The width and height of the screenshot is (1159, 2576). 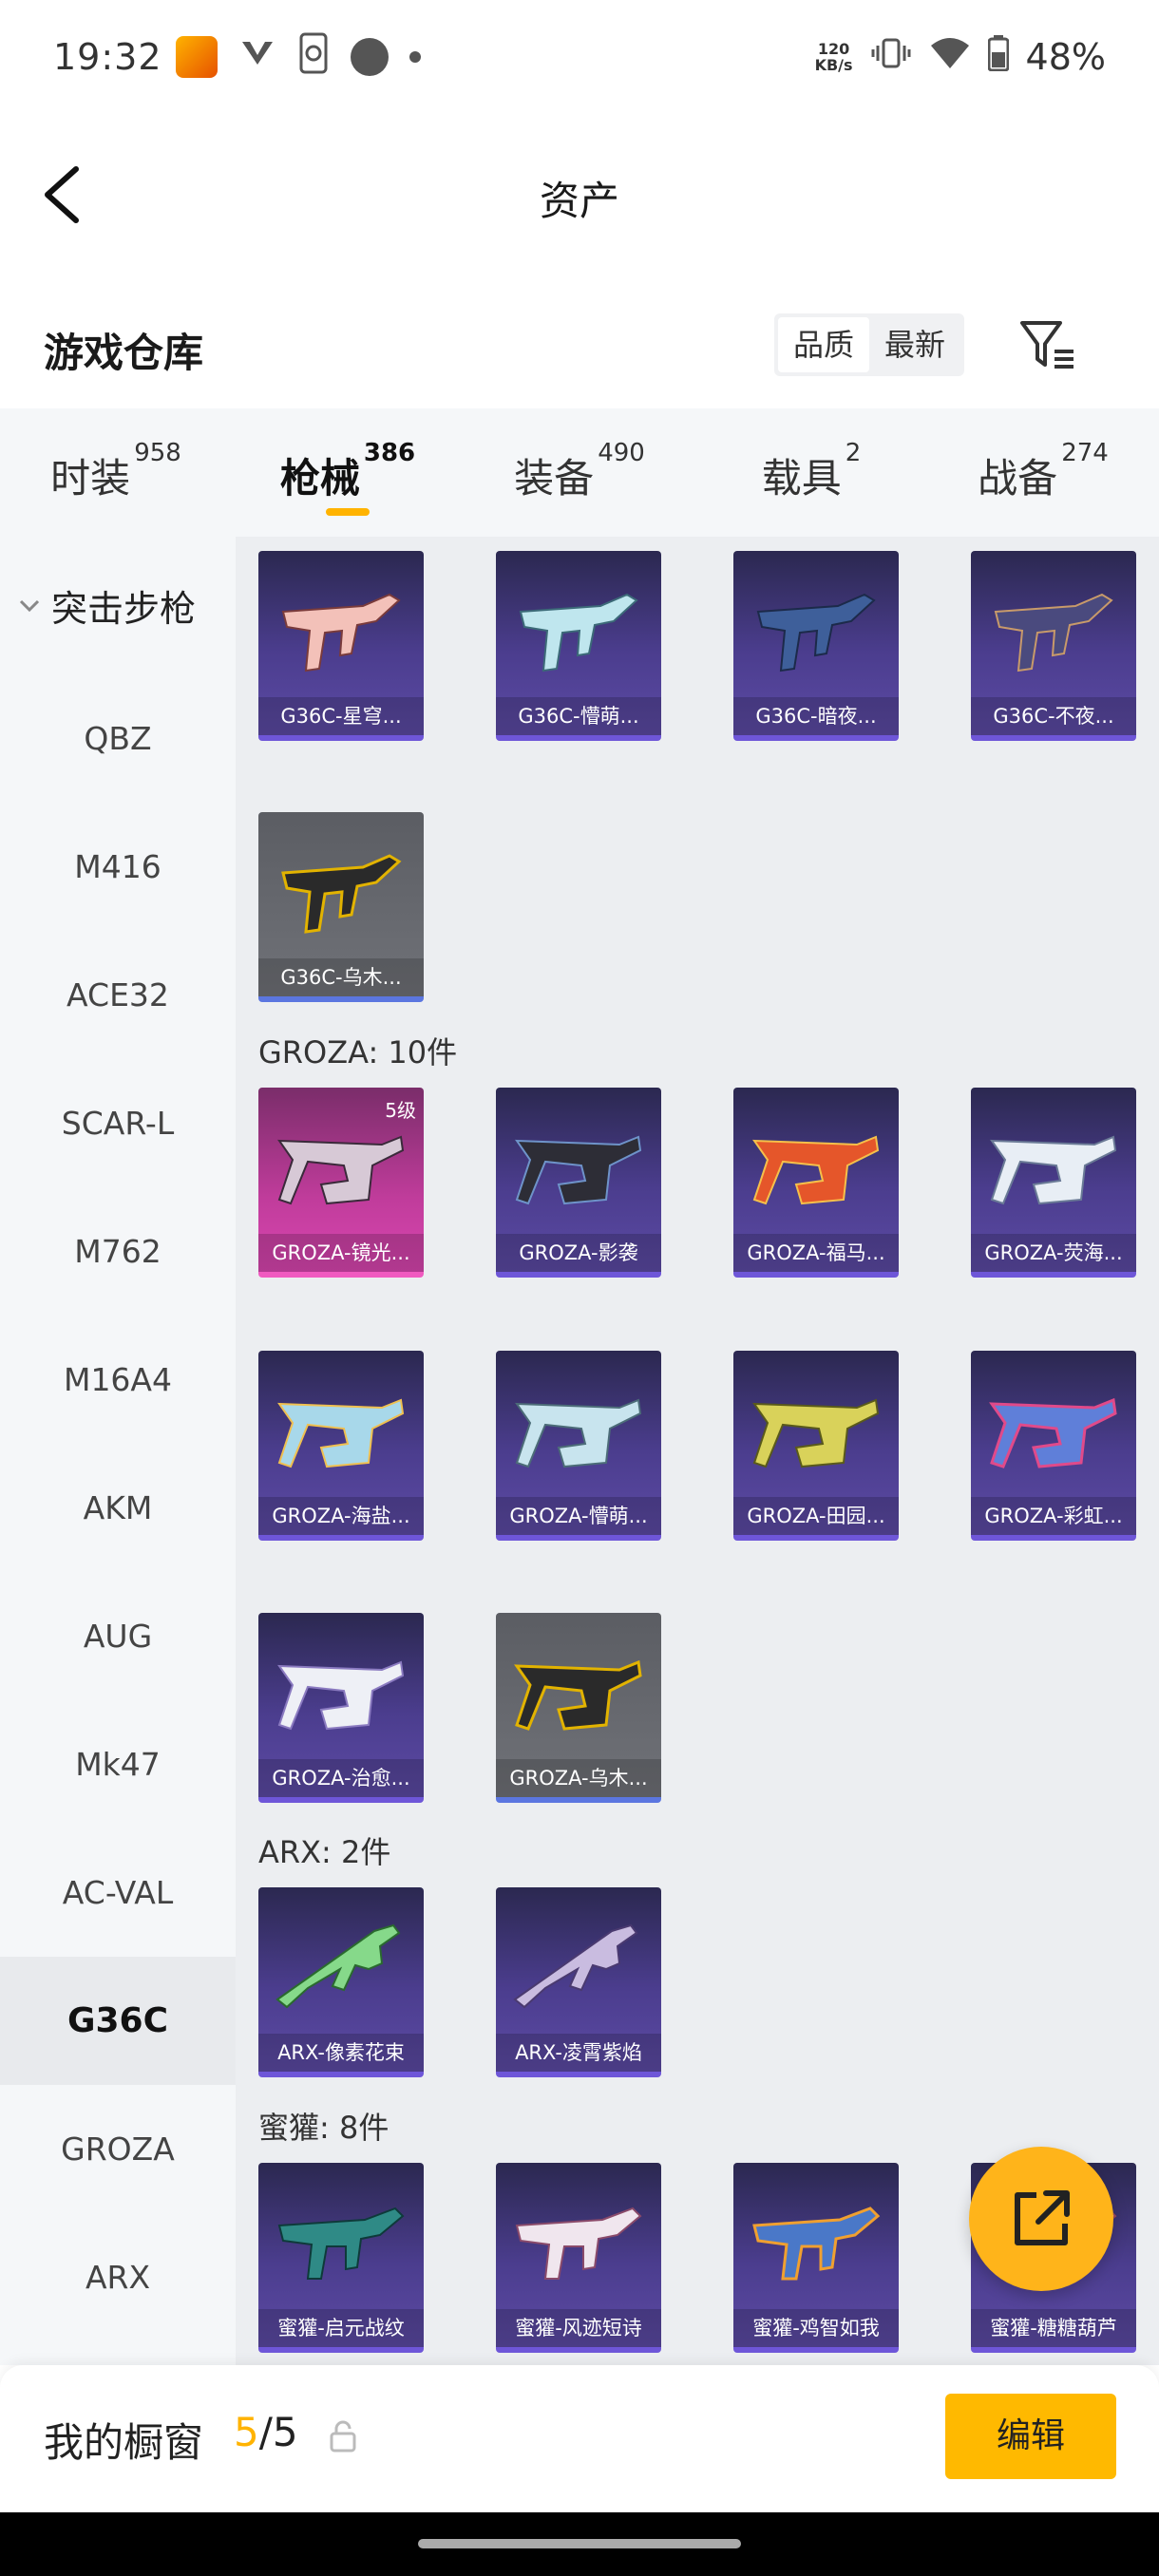 I want to click on weapon-card-label: 蜜獾-鸡智如我, so click(x=816, y=2328).